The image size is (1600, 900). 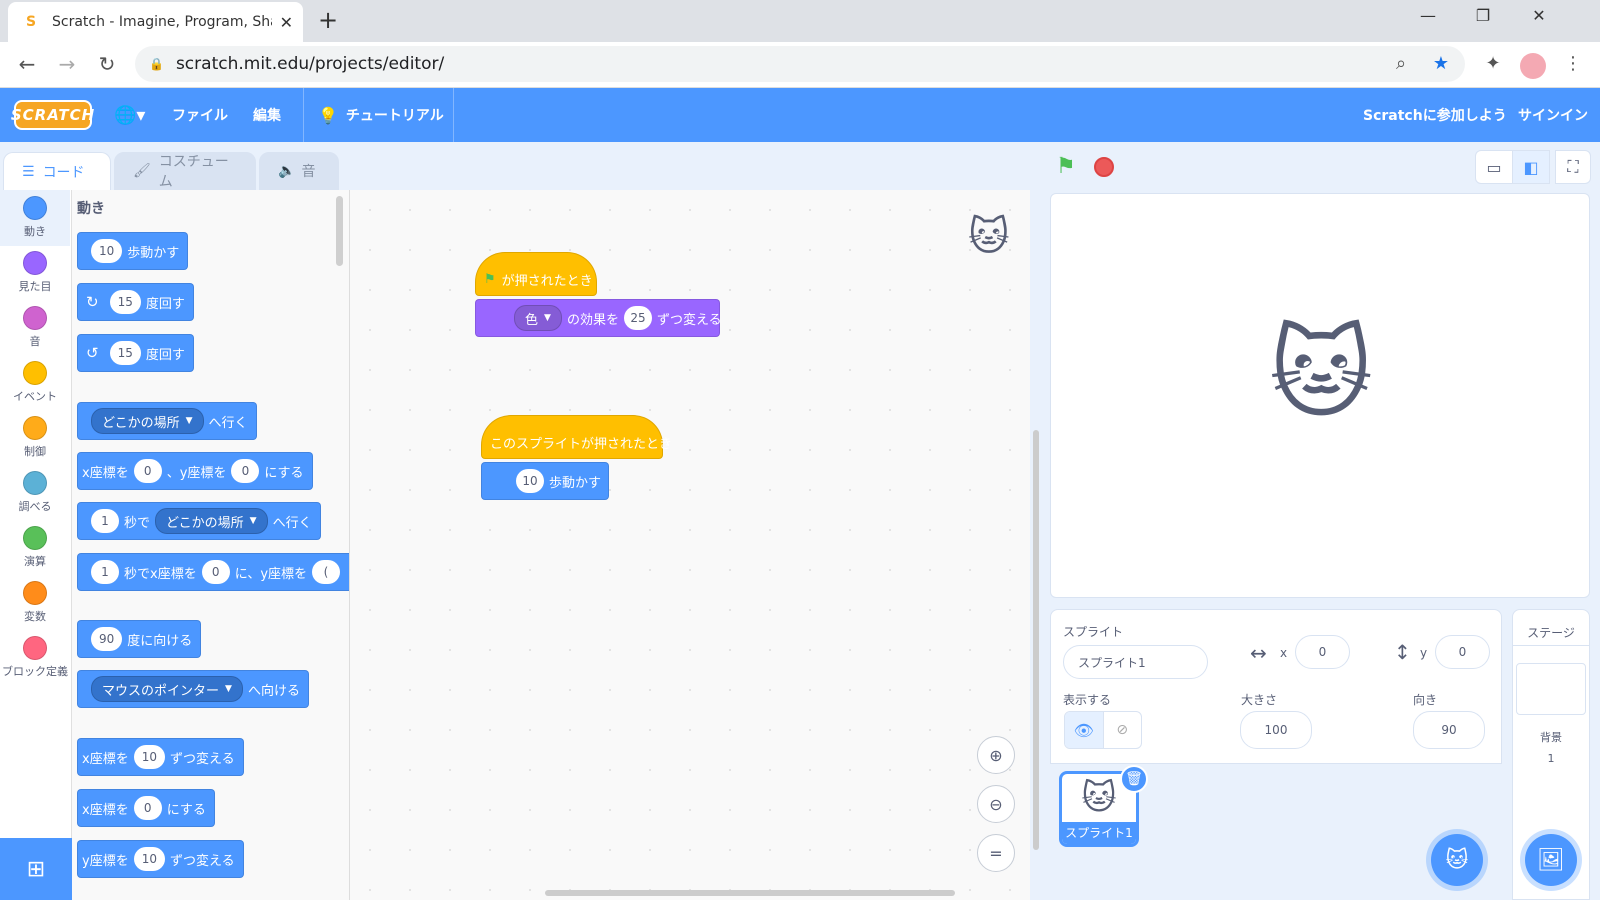 I want to click on browser-tab: S Scratch - Imagine, Program, Shar ✕, so click(x=155, y=22).